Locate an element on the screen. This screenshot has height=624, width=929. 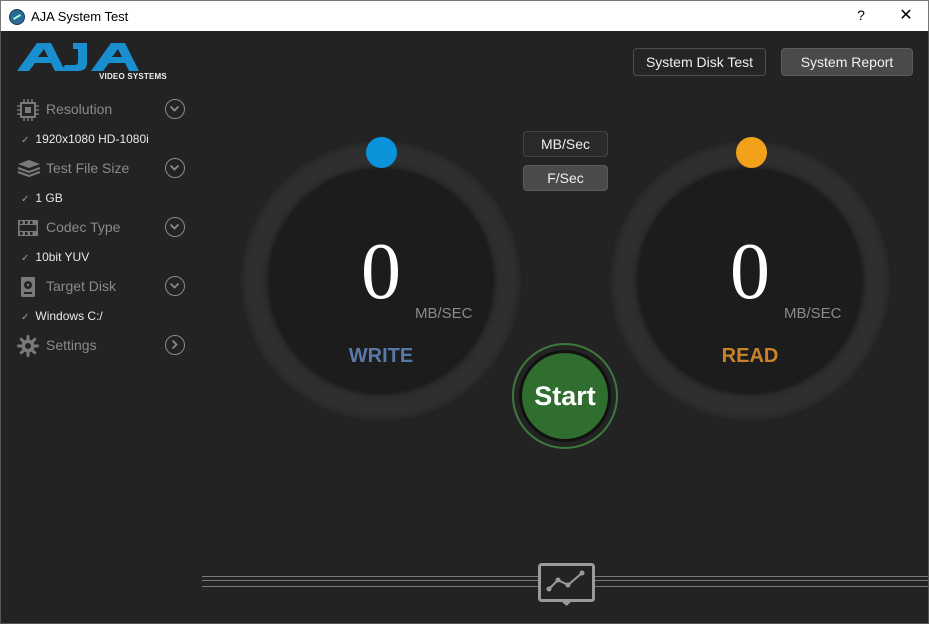
sidebar-item-label: Codec Type is located at coordinates (83, 227).